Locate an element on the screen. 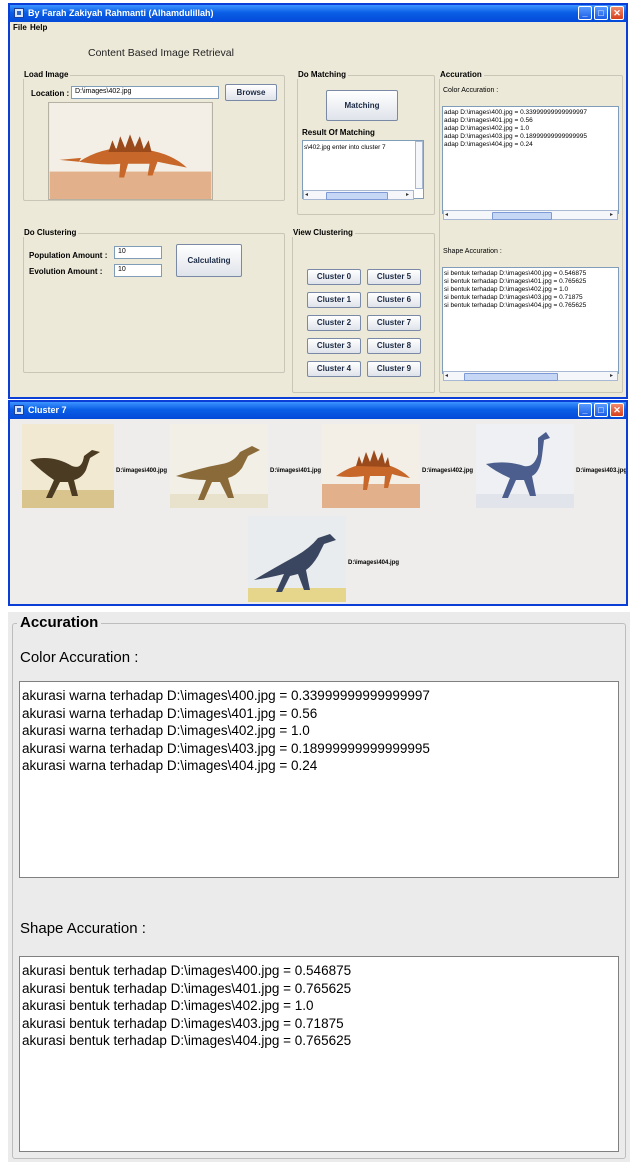 The width and height of the screenshot is (636, 1165). accuration-legend: Accuration is located at coordinates (461, 74).